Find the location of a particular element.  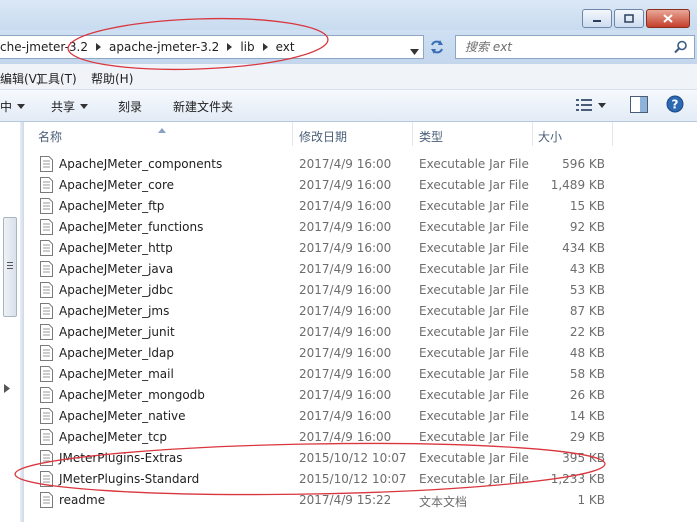

nav-expand-arrow-icon is located at coordinates (7, 390).